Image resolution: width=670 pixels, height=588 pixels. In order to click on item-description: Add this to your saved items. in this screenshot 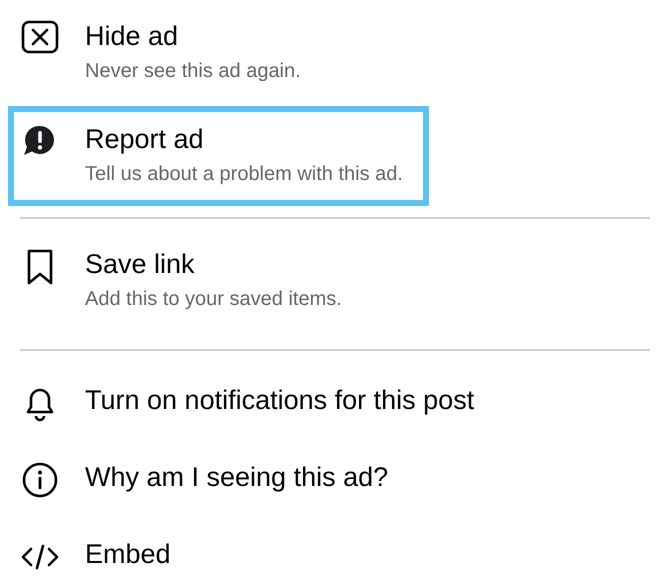, I will do `click(213, 299)`.